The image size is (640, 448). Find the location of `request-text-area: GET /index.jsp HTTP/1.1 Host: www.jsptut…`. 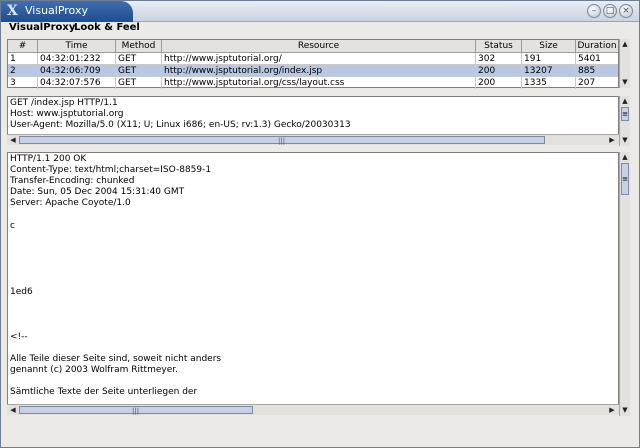

request-text-area: GET /index.jsp HTTP/1.1 Host: www.jsptut… is located at coordinates (313, 115).